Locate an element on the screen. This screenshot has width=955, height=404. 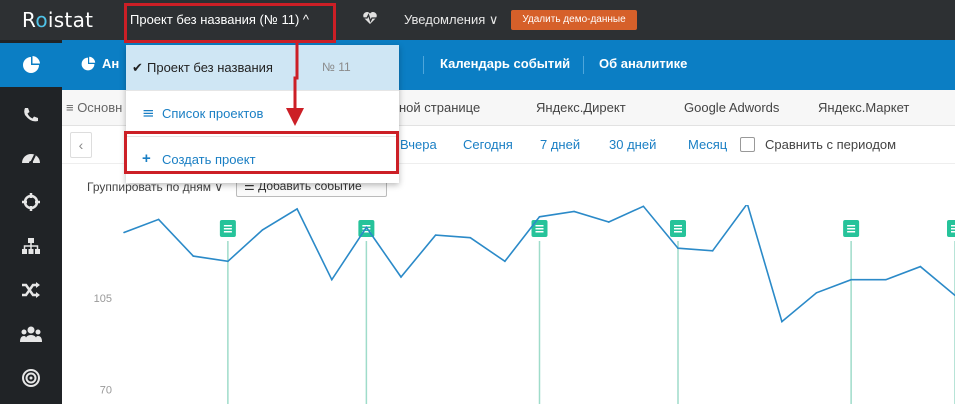
dropdown-item-project-list: ≡ Список проектов is located at coordinates (262, 114).